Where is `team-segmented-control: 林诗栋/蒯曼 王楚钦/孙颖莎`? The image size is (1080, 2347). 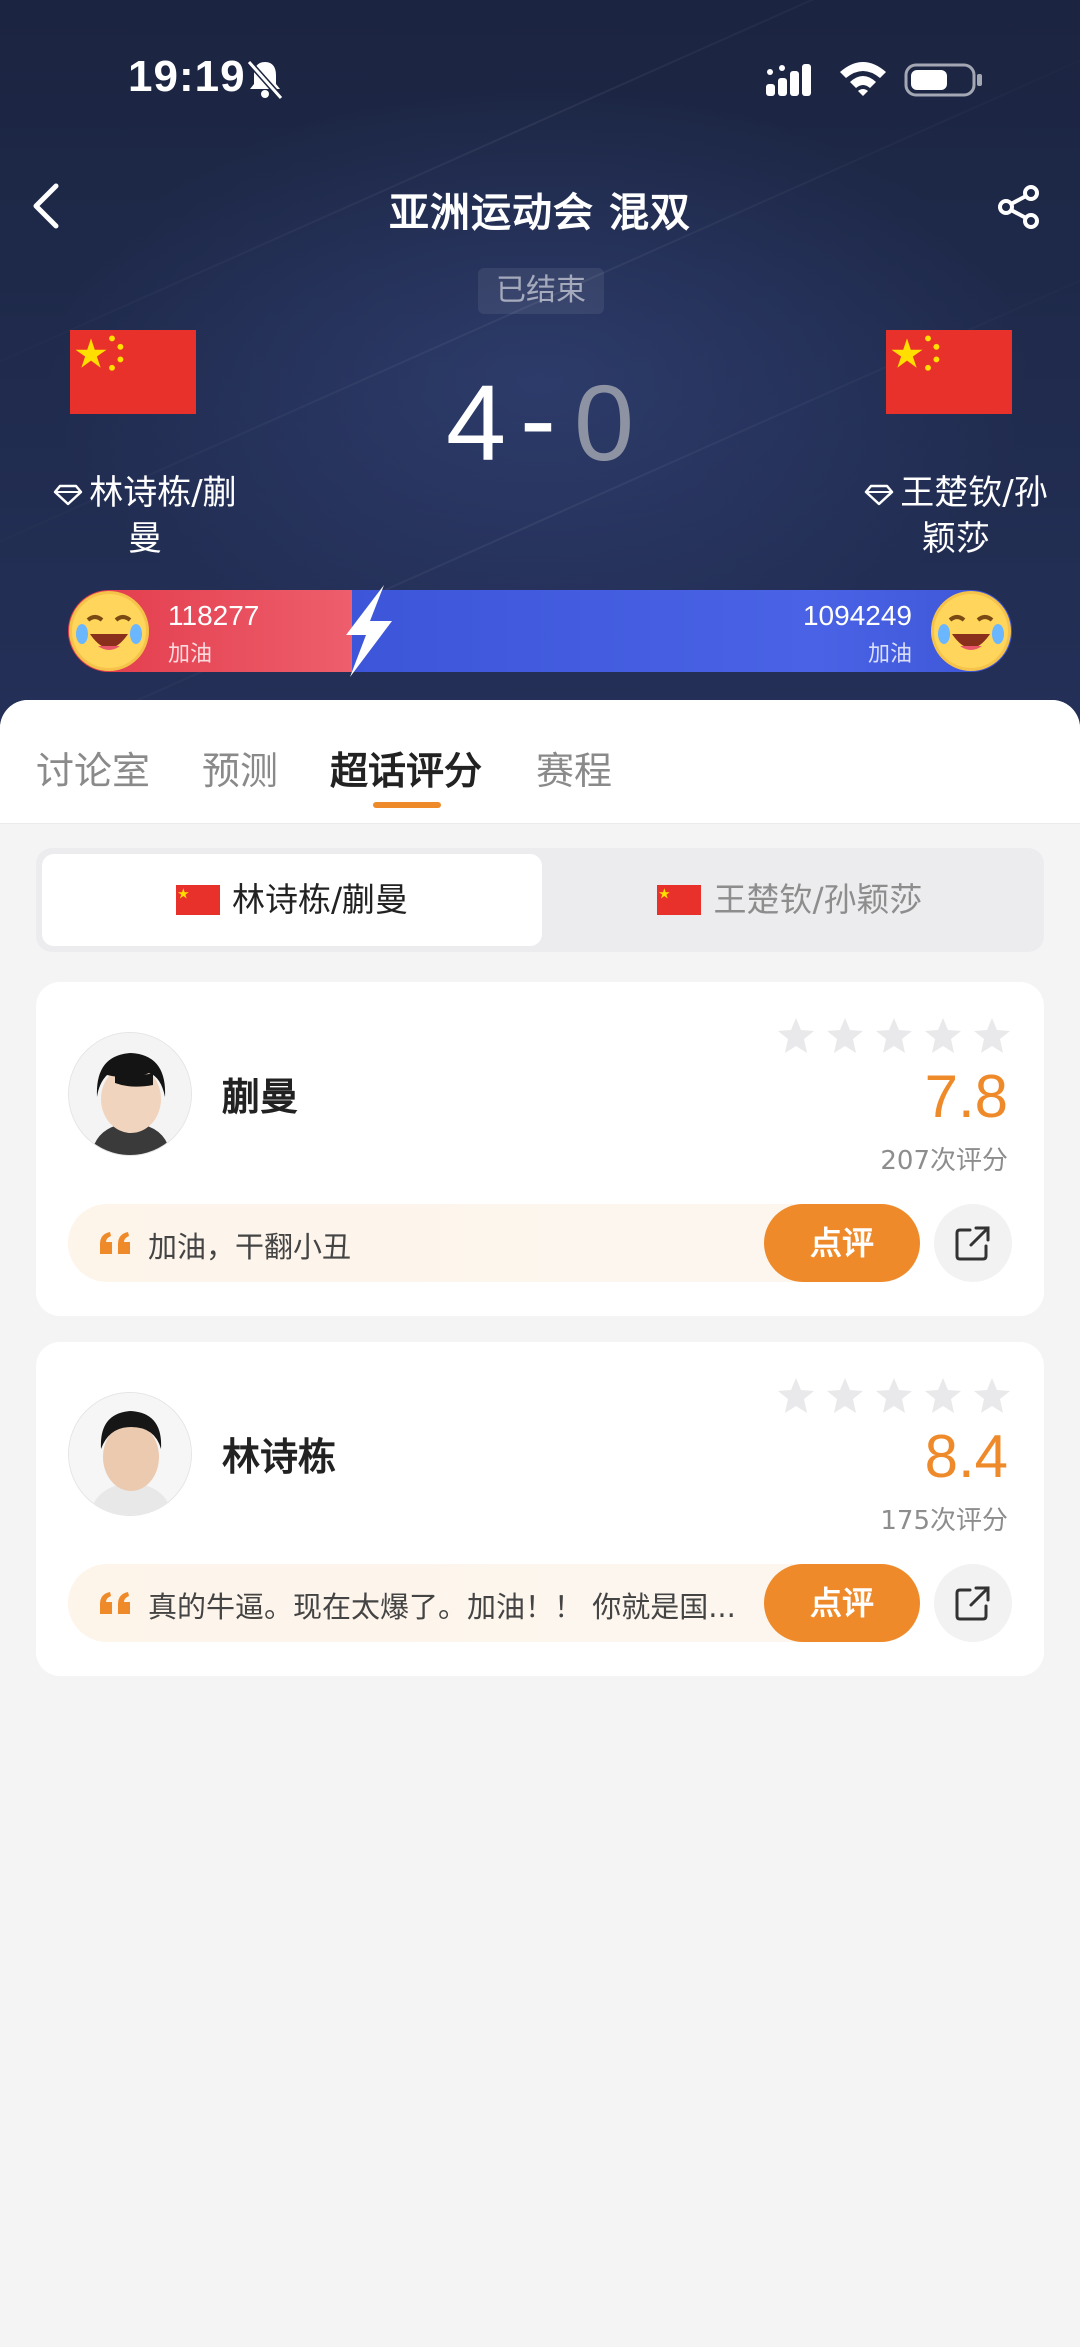
team-segmented-control: 林诗栋/蒯曼 王楚钦/孙颖莎 is located at coordinates (540, 900).